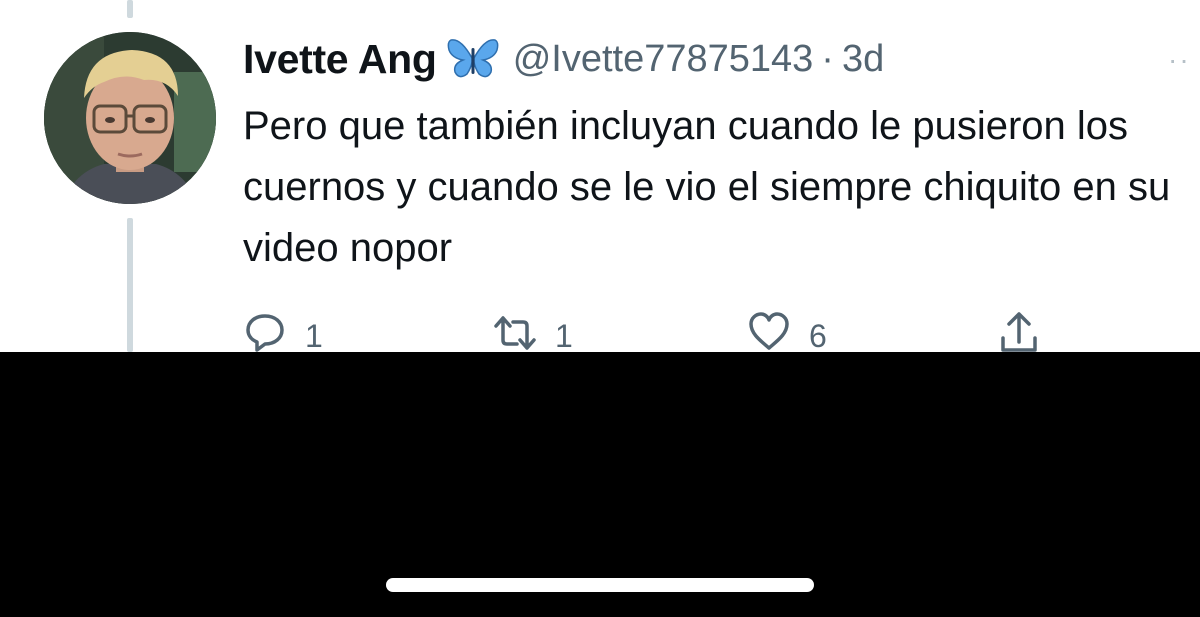 This screenshot has width=1200, height=617. What do you see at coordinates (265, 330) in the screenshot?
I see `reply-icon` at bounding box center [265, 330].